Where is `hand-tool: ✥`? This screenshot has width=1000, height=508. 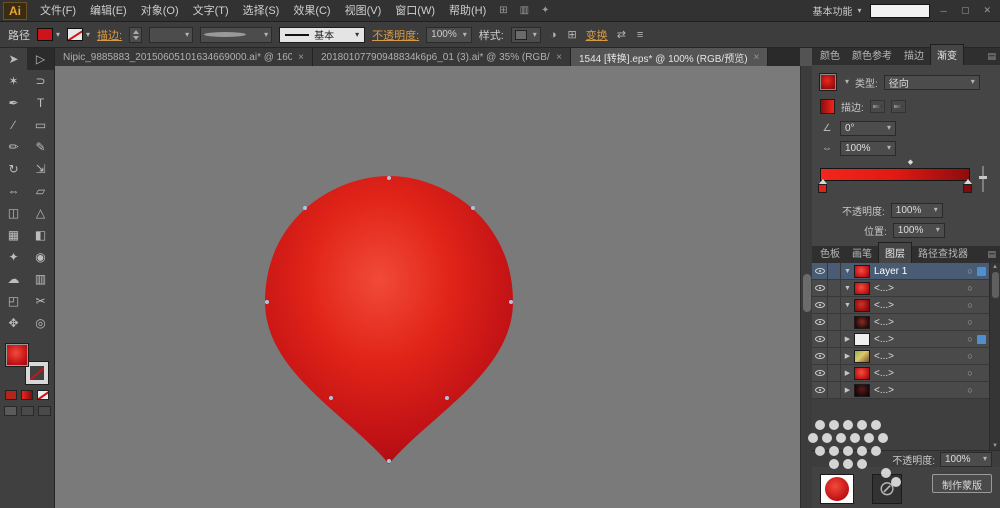
hand-tool: ✥ is located at coordinates (13, 323).